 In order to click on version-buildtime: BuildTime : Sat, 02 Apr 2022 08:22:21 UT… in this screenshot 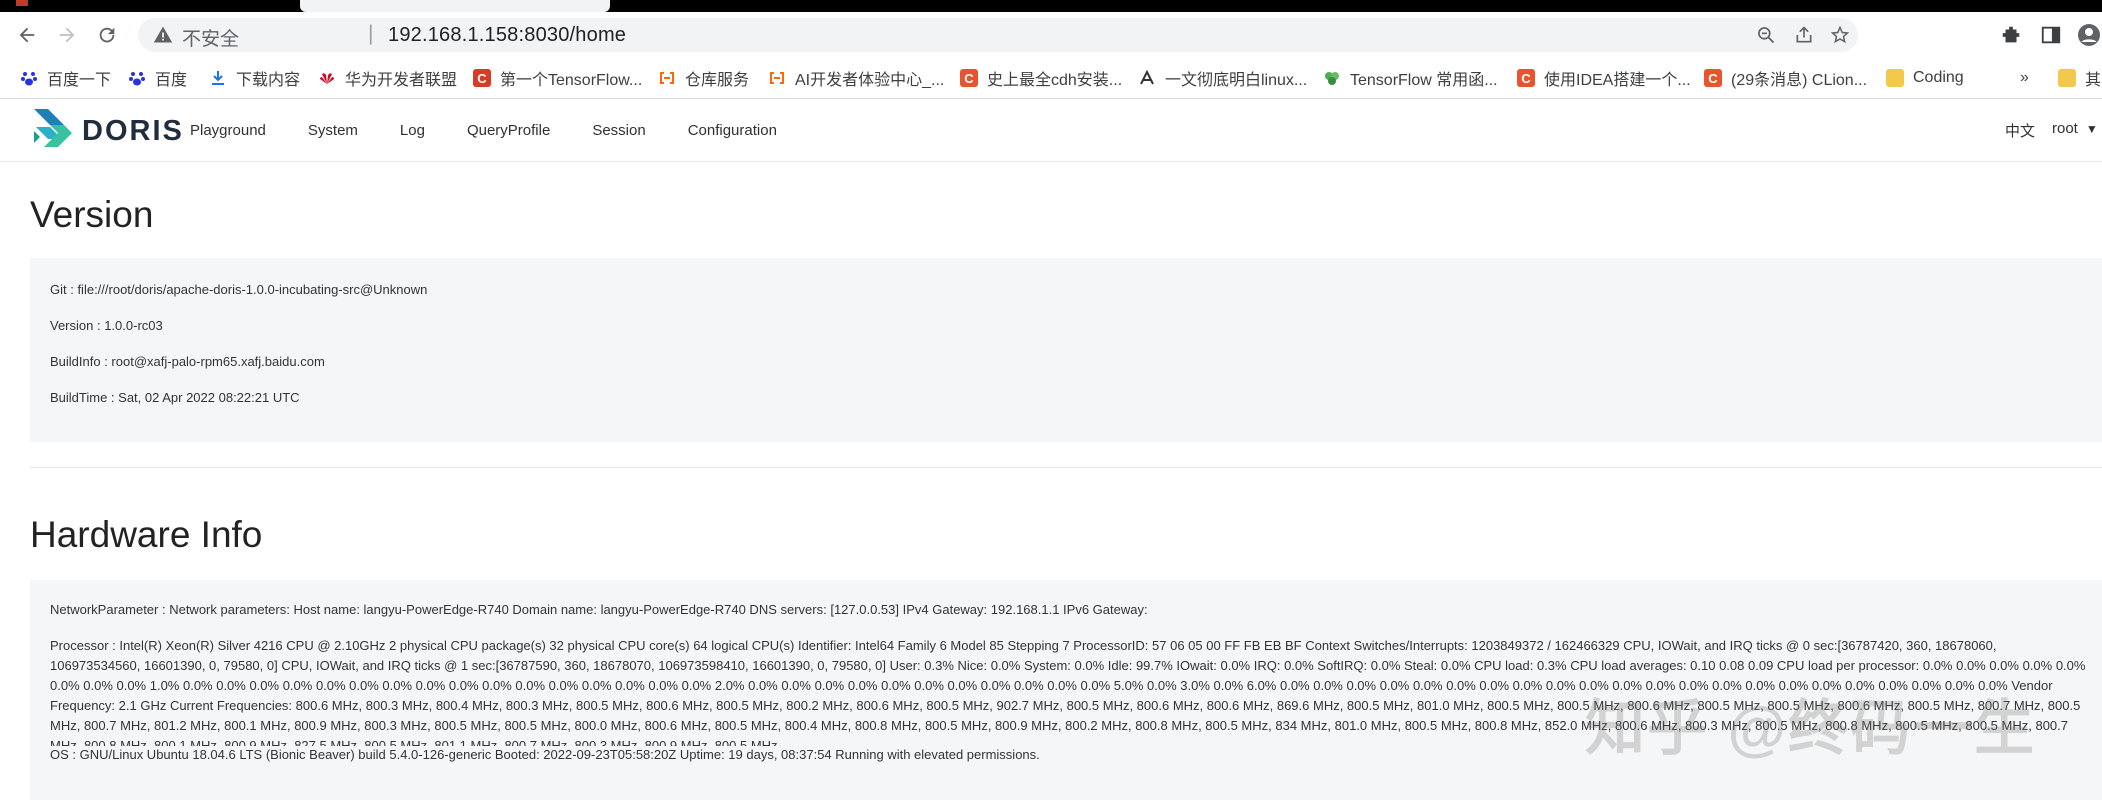, I will do `click(175, 397)`.